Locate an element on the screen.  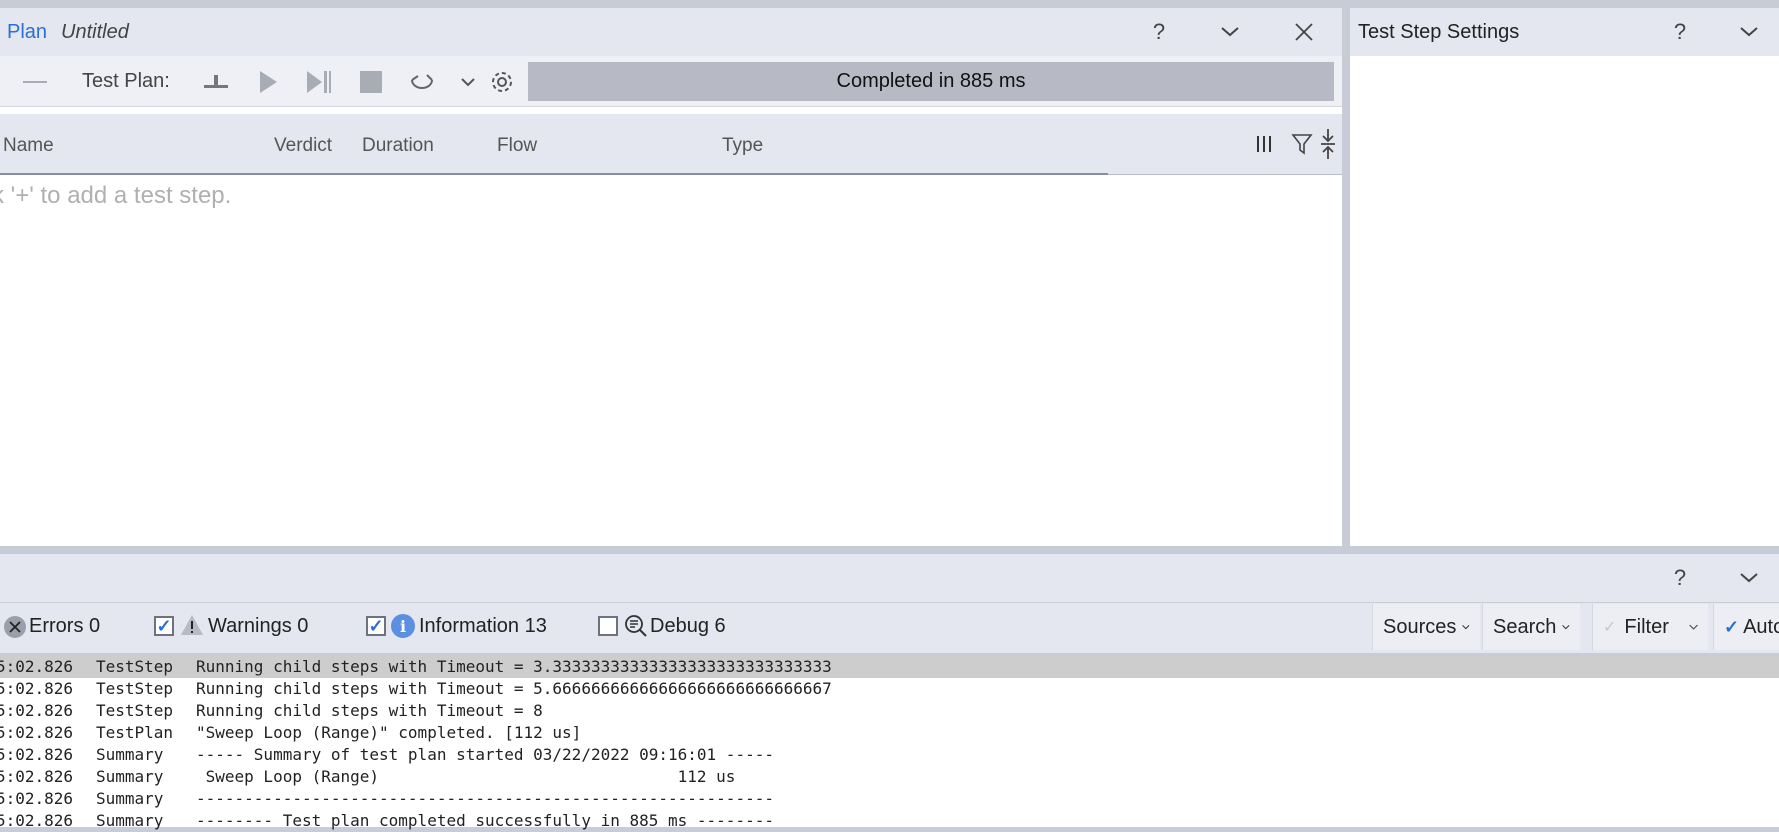
column-type: Type is located at coordinates (742, 146).